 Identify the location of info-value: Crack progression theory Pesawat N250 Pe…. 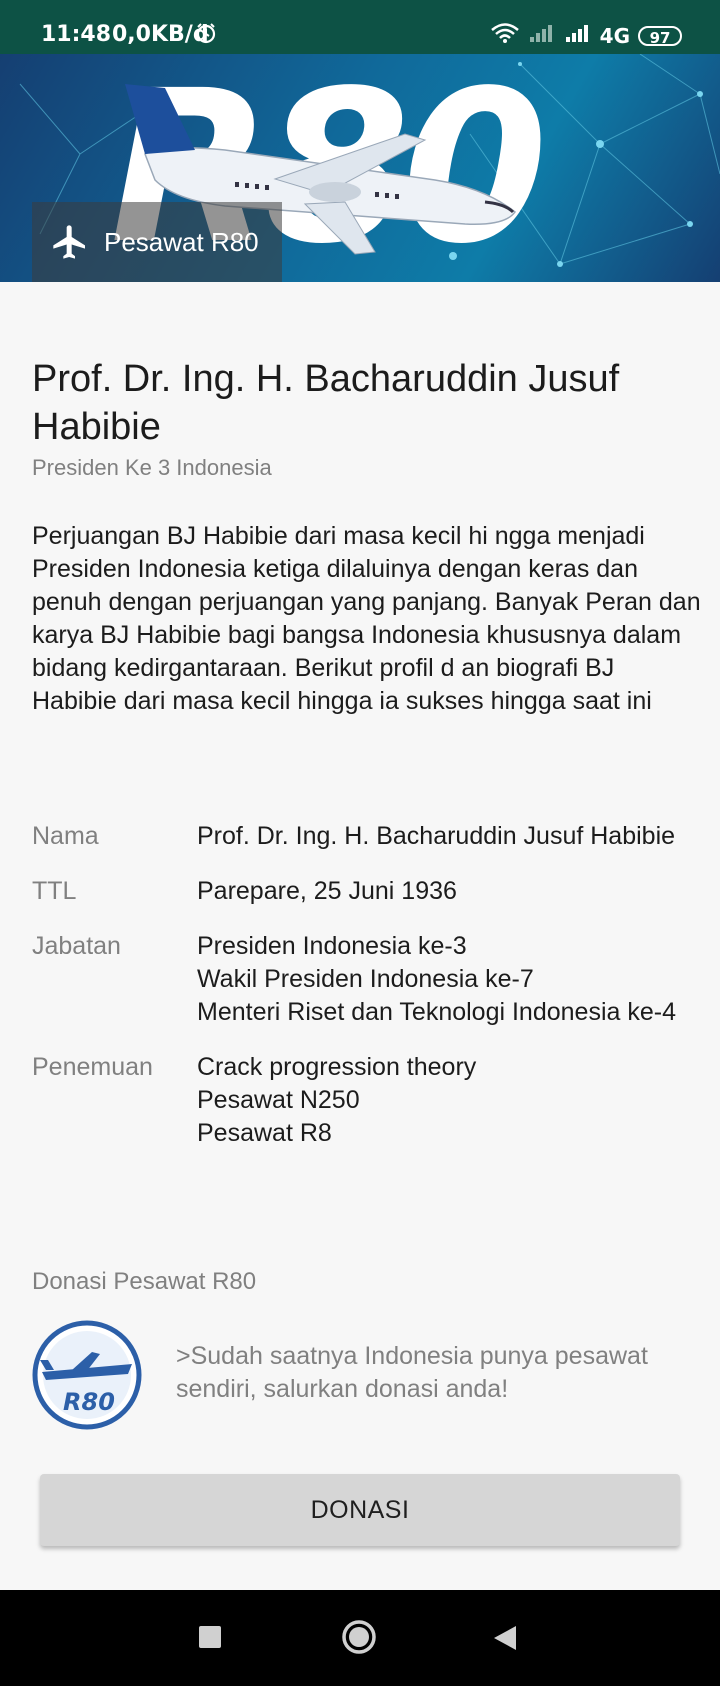
(337, 1100).